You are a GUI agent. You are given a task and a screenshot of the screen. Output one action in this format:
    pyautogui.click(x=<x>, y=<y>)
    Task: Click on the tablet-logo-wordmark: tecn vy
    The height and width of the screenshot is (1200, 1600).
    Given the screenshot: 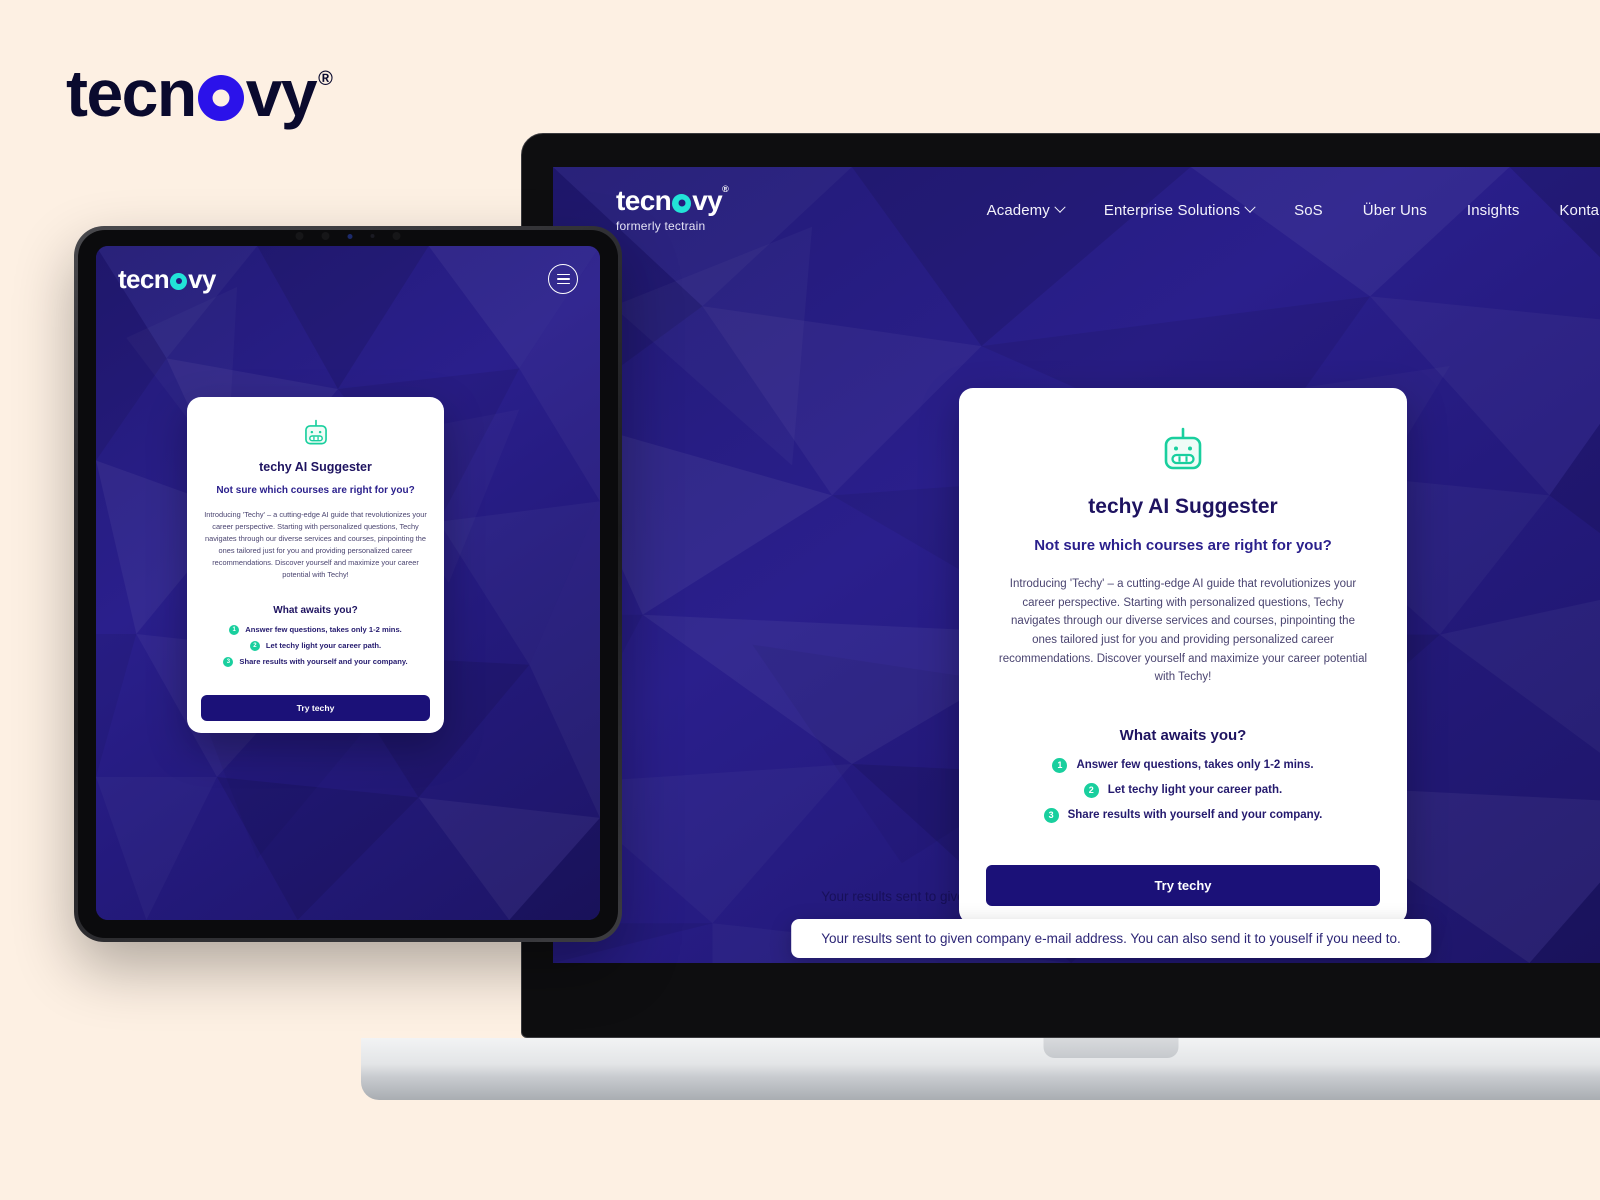 What is the action you would take?
    pyautogui.click(x=167, y=279)
    